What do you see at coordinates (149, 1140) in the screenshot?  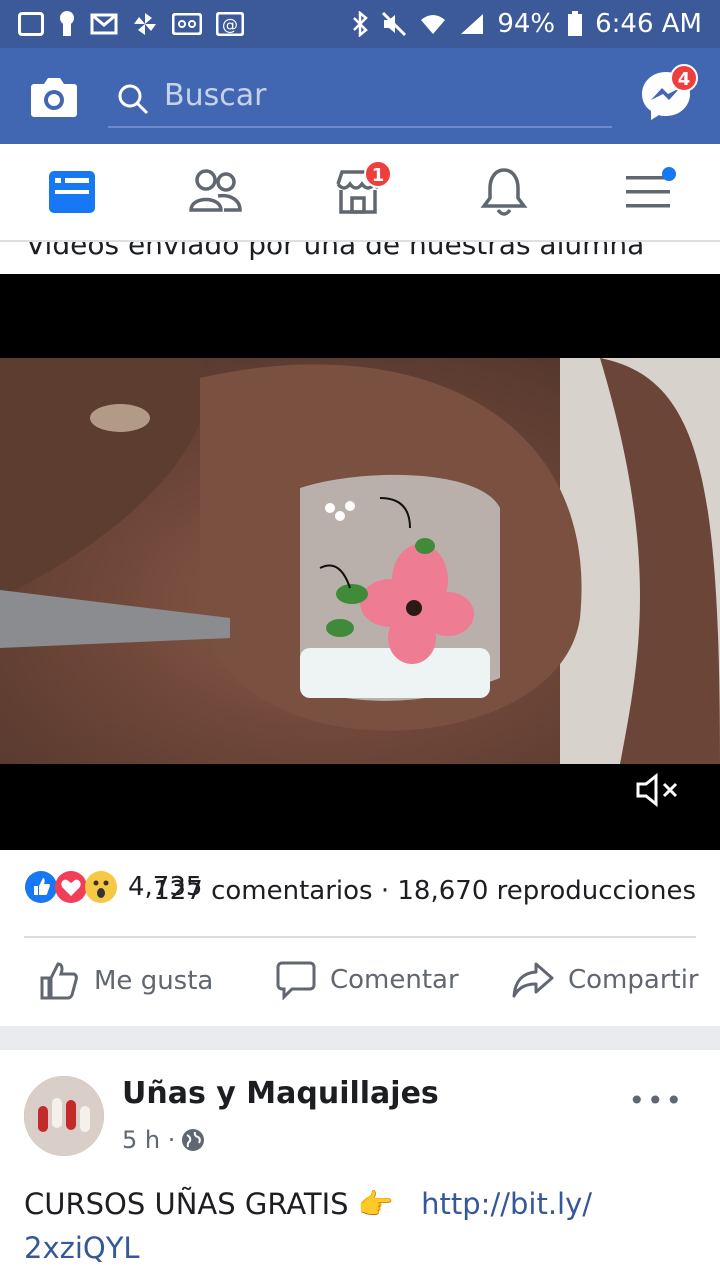 I see `post-time: 5 h ·` at bounding box center [149, 1140].